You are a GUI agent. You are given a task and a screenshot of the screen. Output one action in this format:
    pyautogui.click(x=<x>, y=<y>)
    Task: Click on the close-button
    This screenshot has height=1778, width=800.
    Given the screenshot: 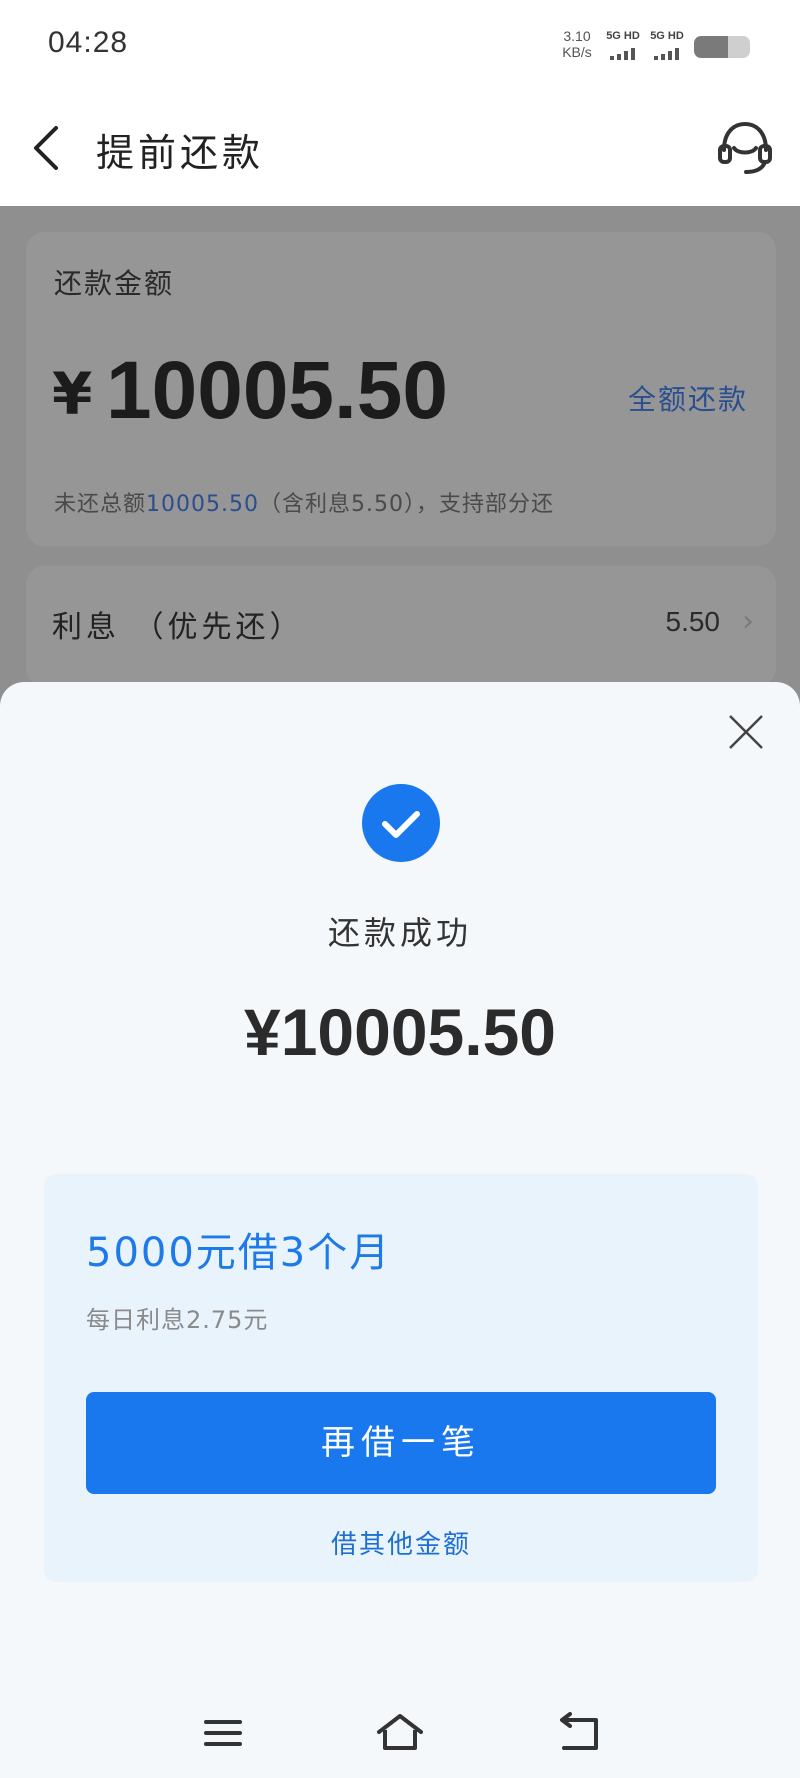 What is the action you would take?
    pyautogui.click(x=746, y=732)
    